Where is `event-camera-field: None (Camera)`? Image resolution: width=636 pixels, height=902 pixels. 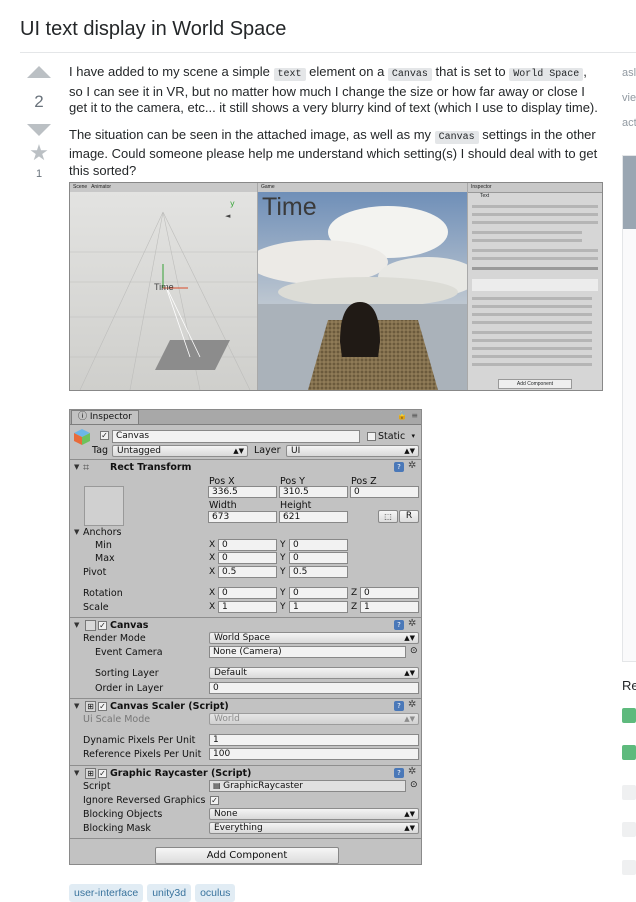 event-camera-field: None (Camera) is located at coordinates (307, 652).